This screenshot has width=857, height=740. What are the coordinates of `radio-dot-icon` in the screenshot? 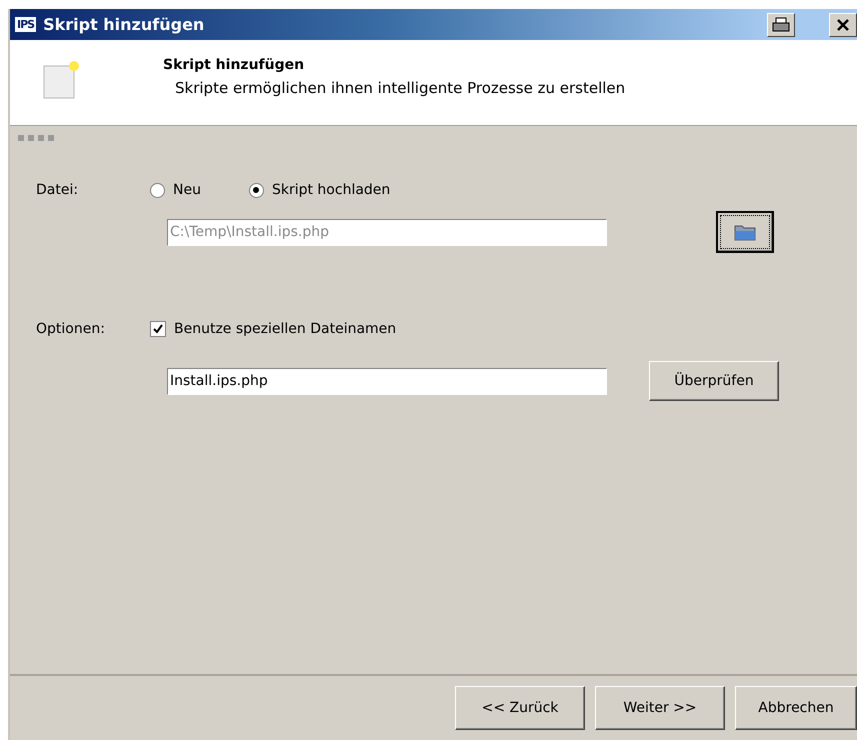 It's located at (256, 190).